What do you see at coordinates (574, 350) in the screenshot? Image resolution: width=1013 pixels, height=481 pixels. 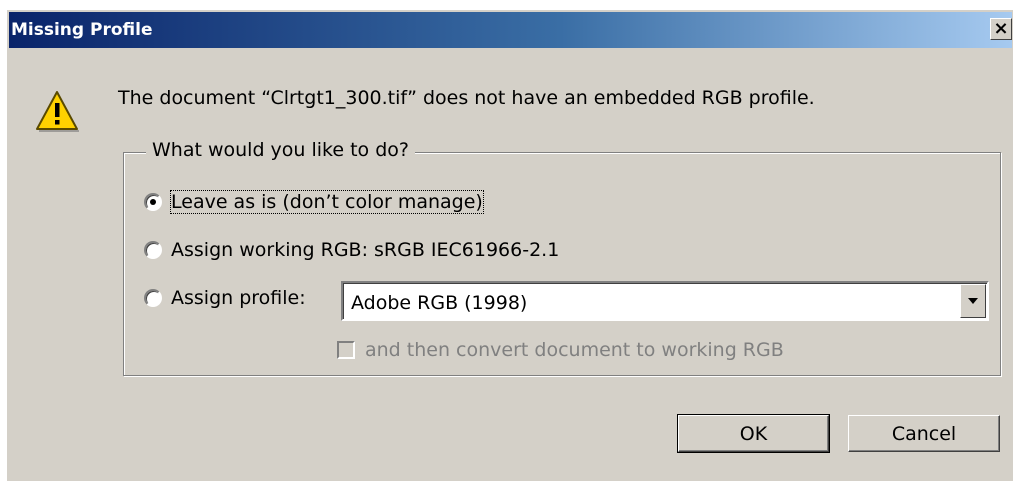 I see `convert-checkbox-label: and then convert document to working RGB` at bounding box center [574, 350].